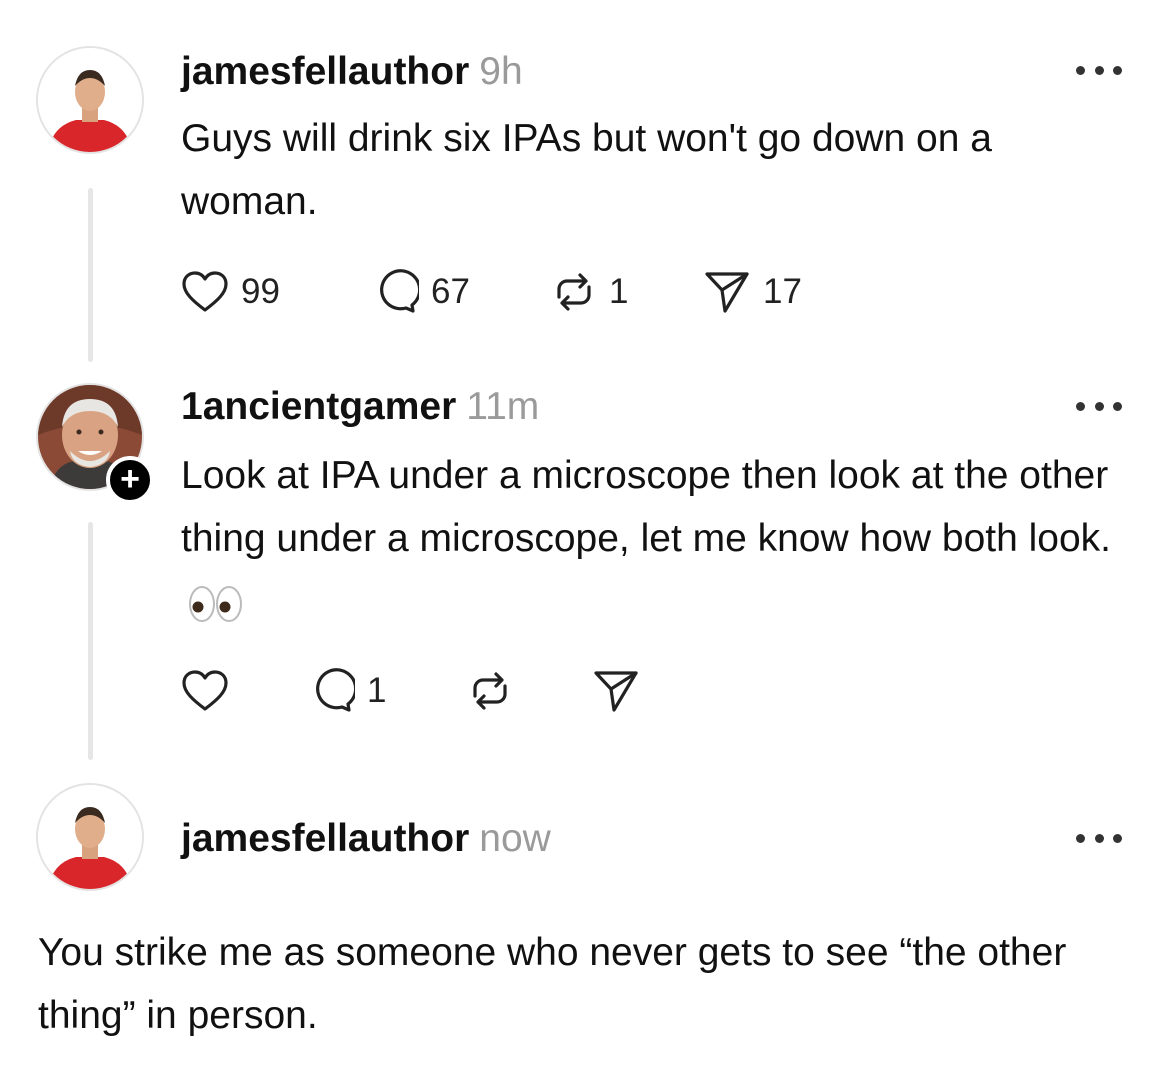  What do you see at coordinates (503, 406) in the screenshot?
I see `timestamp: 11m` at bounding box center [503, 406].